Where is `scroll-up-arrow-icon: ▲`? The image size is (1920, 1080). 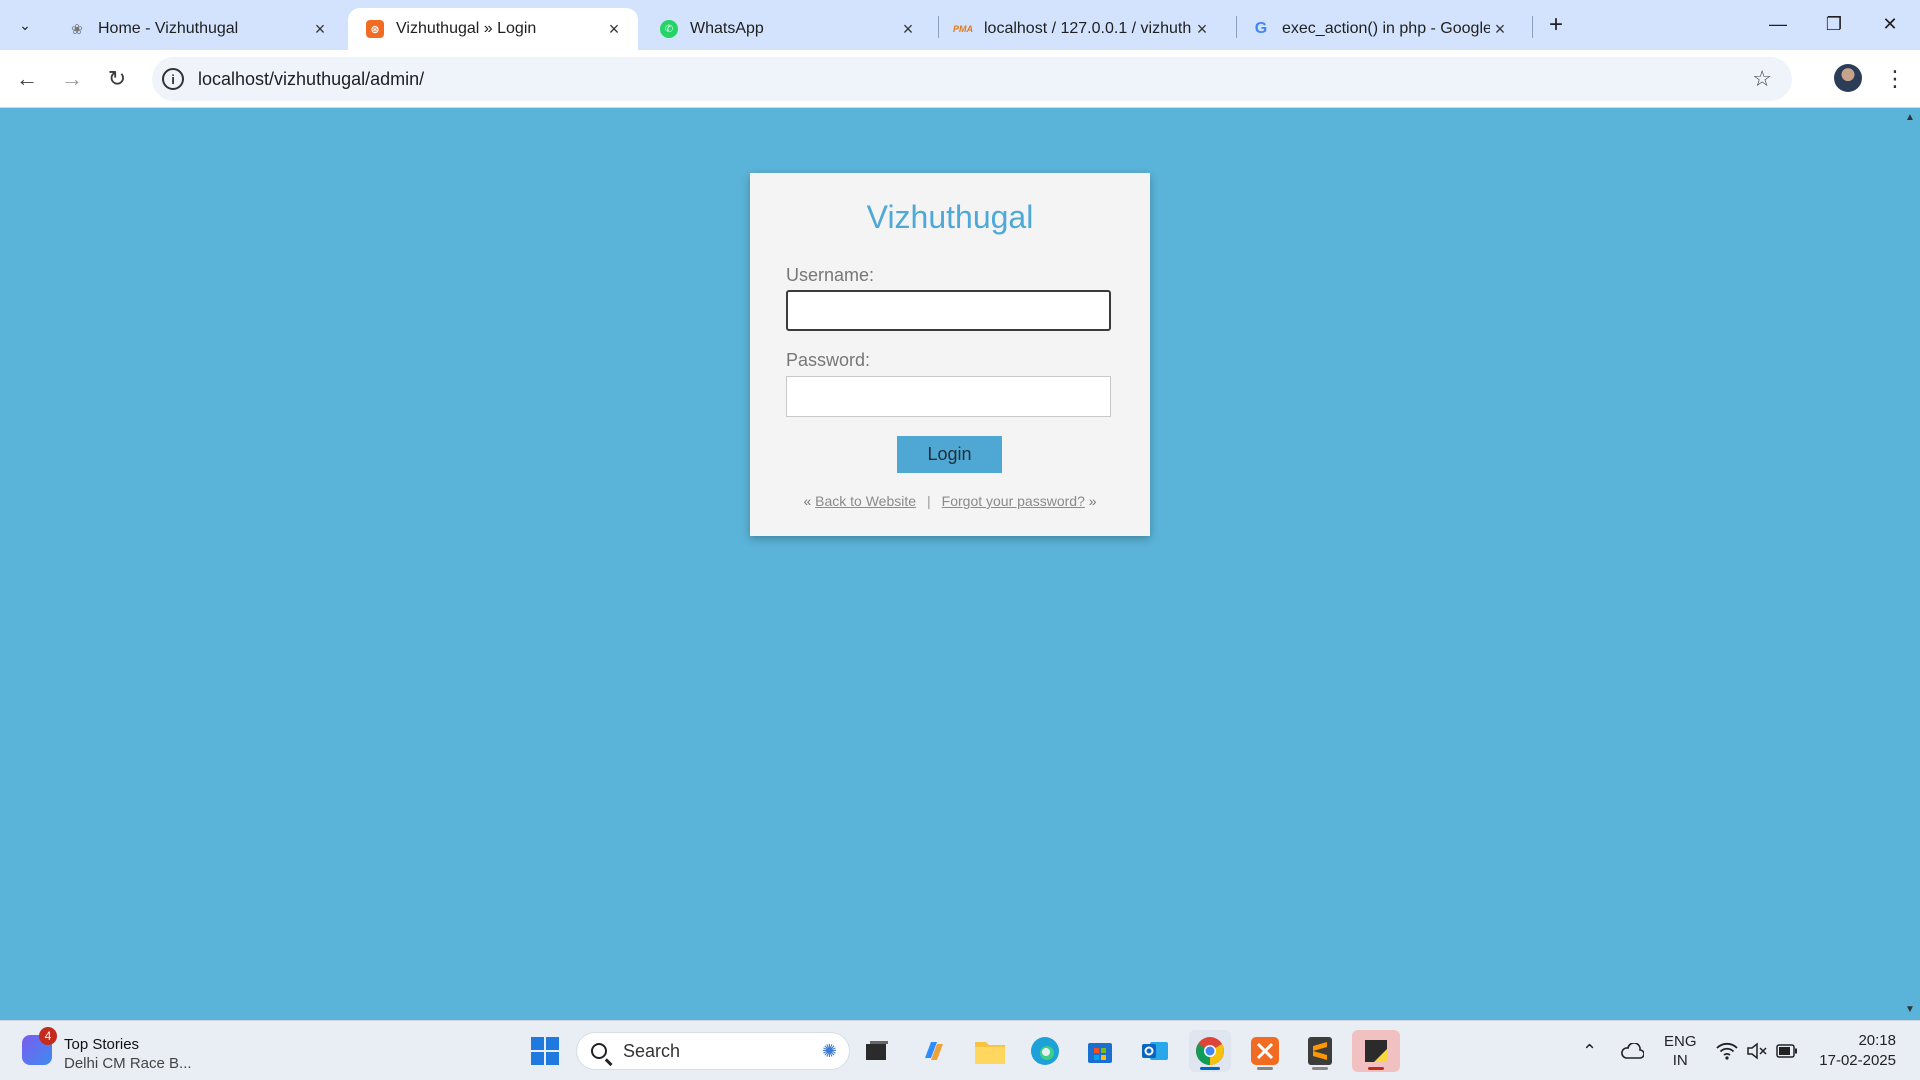 scroll-up-arrow-icon: ▲ is located at coordinates (1910, 117).